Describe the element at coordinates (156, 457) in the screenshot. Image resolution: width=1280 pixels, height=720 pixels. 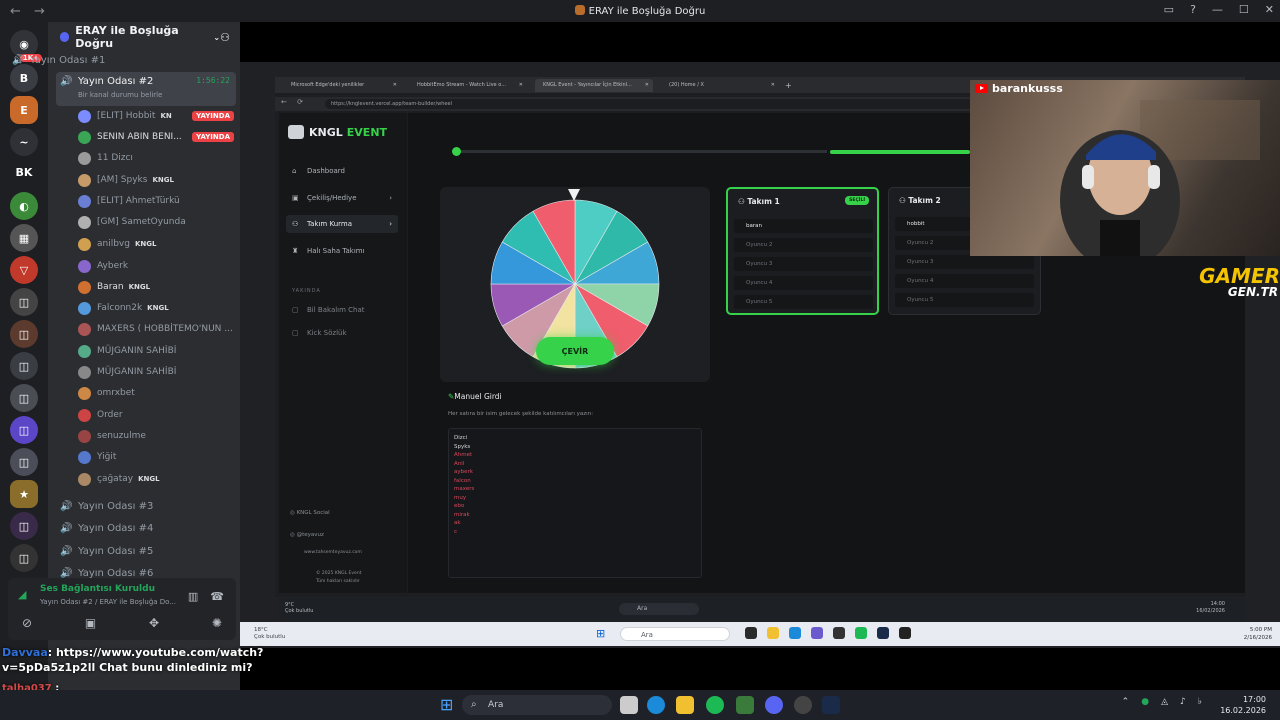
I see `voice-user: Yiğit` at that location.